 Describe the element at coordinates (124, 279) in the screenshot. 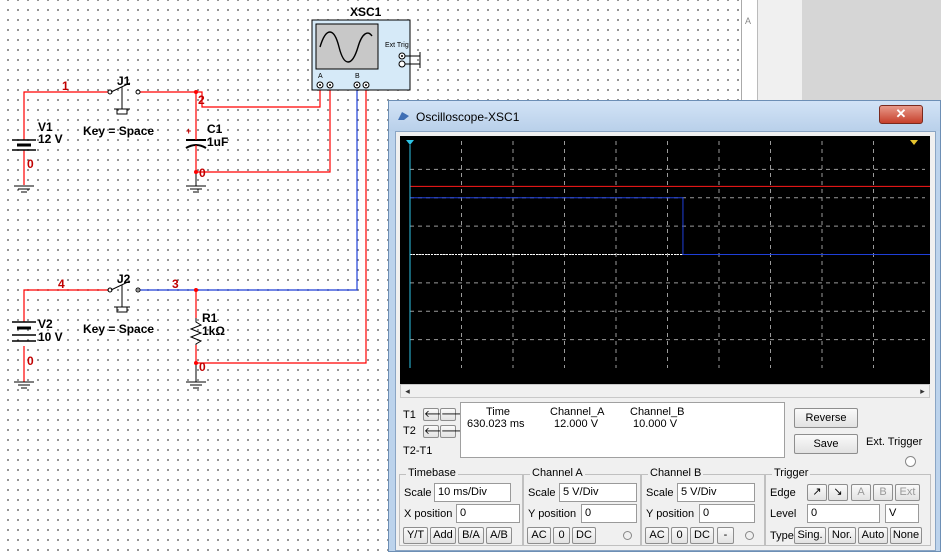

I see `j2-name: J2` at that location.